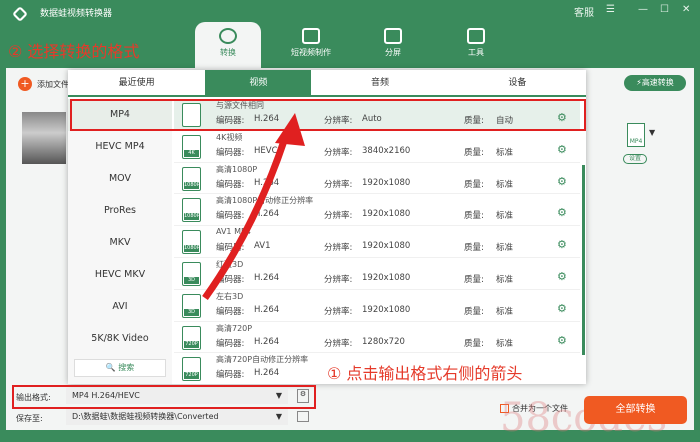 This screenshot has width=700, height=442. I want to click on convert-icon, so click(228, 36).